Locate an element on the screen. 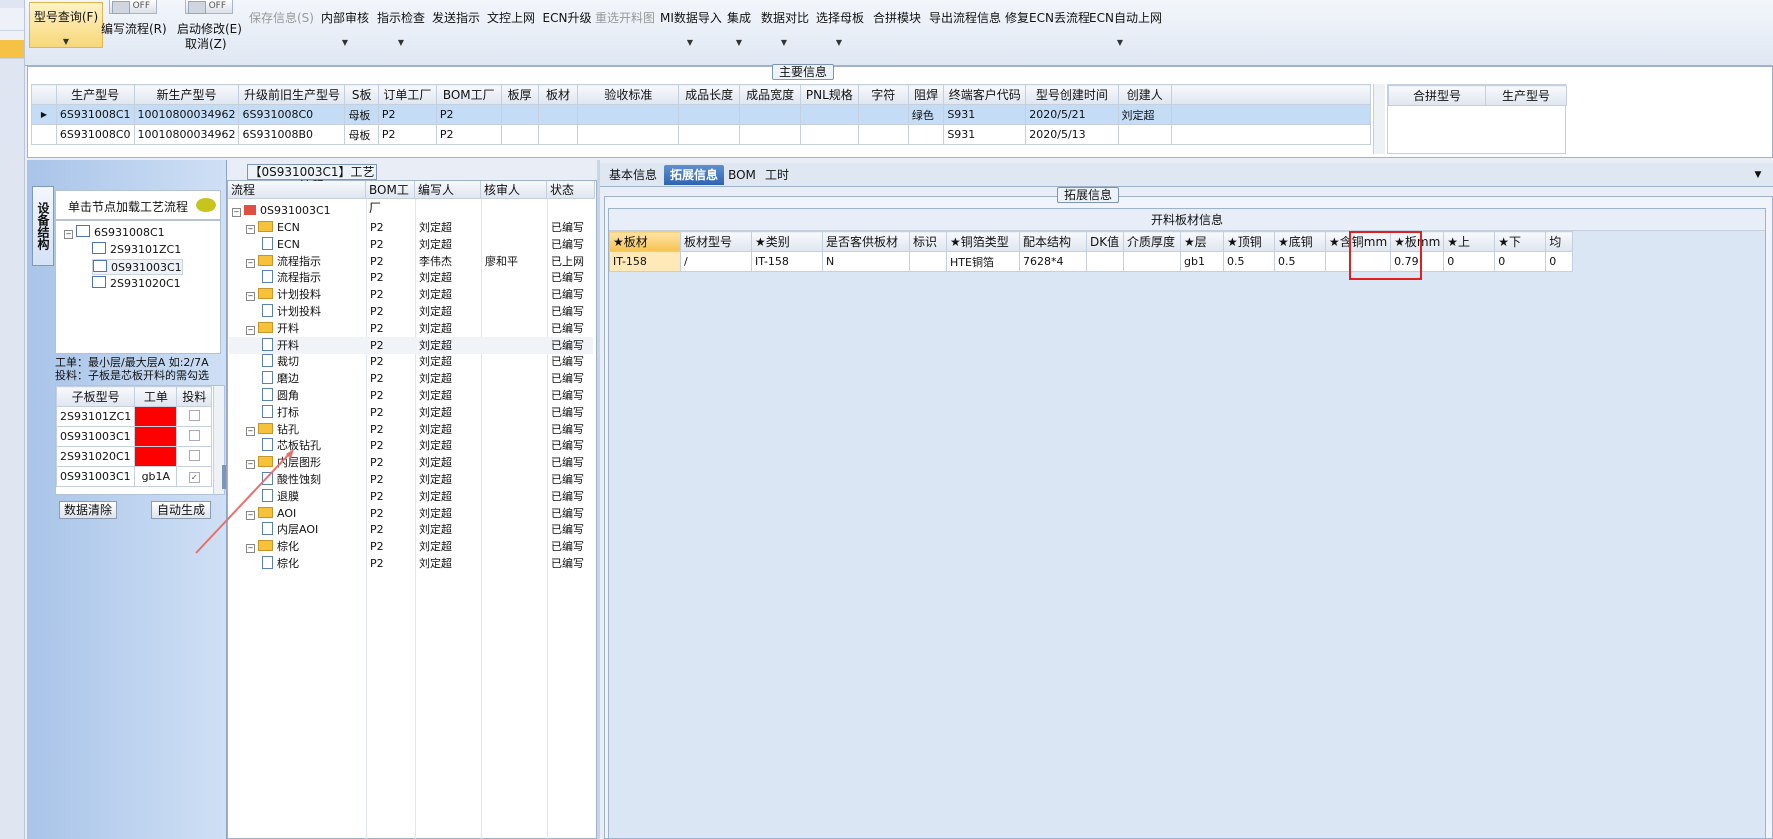 Image resolution: width=1773 pixels, height=839 pixels. table-cell: 10010800034962 is located at coordinates (186, 134).